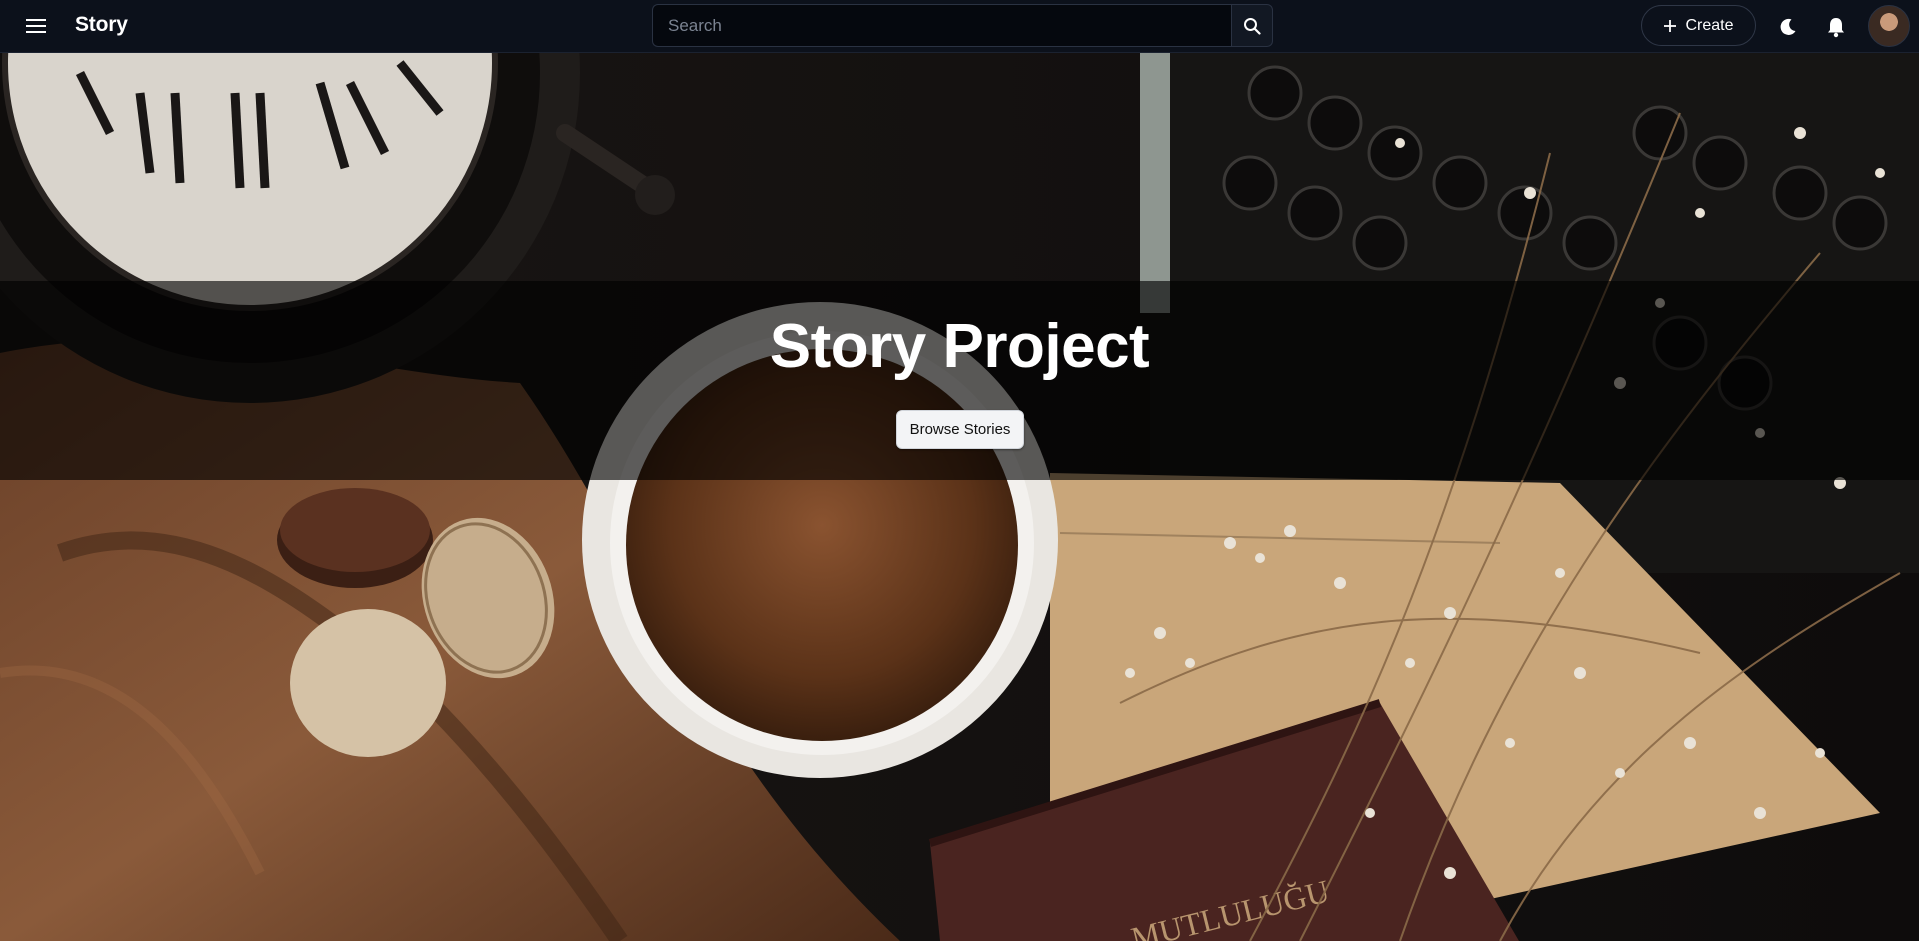 This screenshot has width=1919, height=941. Describe the element at coordinates (1670, 25) in the screenshot. I see `plus-icon` at that location.